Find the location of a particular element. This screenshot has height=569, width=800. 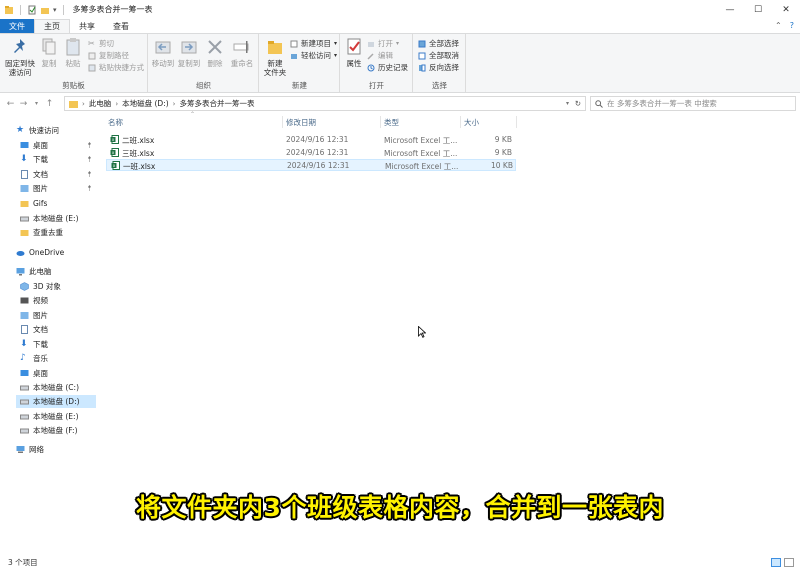

easy-access-button: 轻松访问 ▾ is located at coordinates (313, 55).